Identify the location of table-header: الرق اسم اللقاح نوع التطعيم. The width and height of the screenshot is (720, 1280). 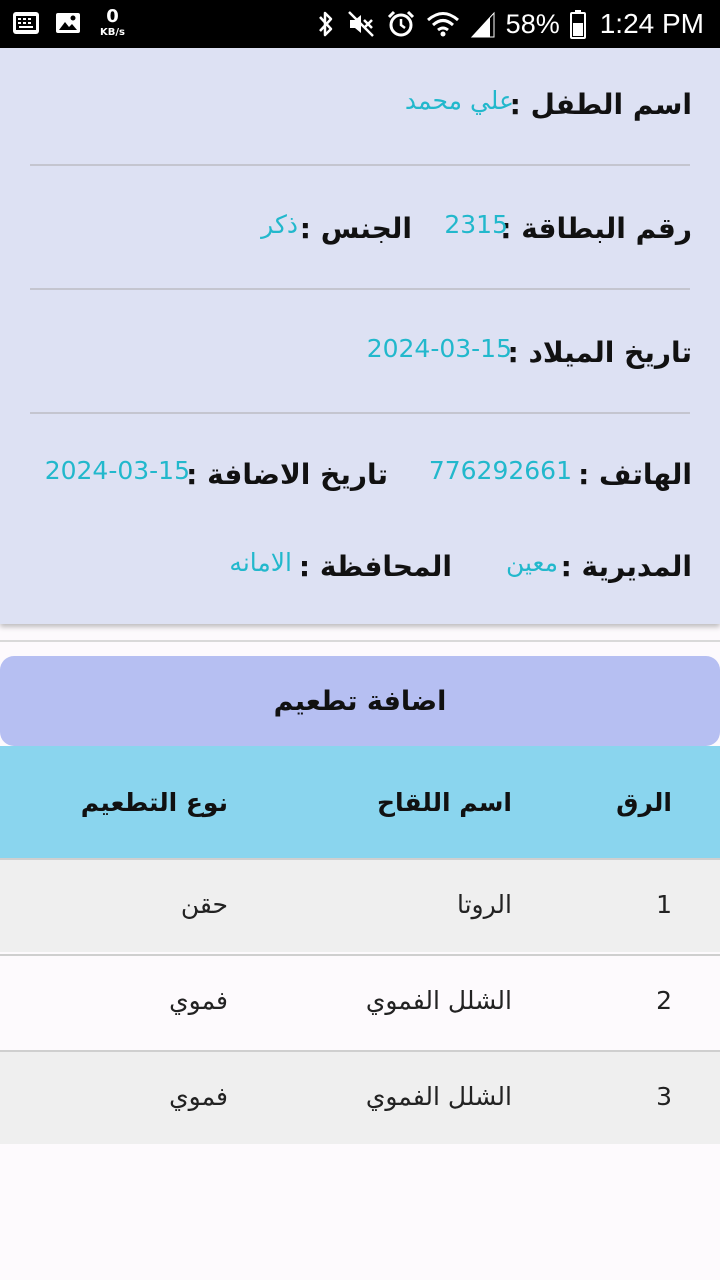
(360, 802).